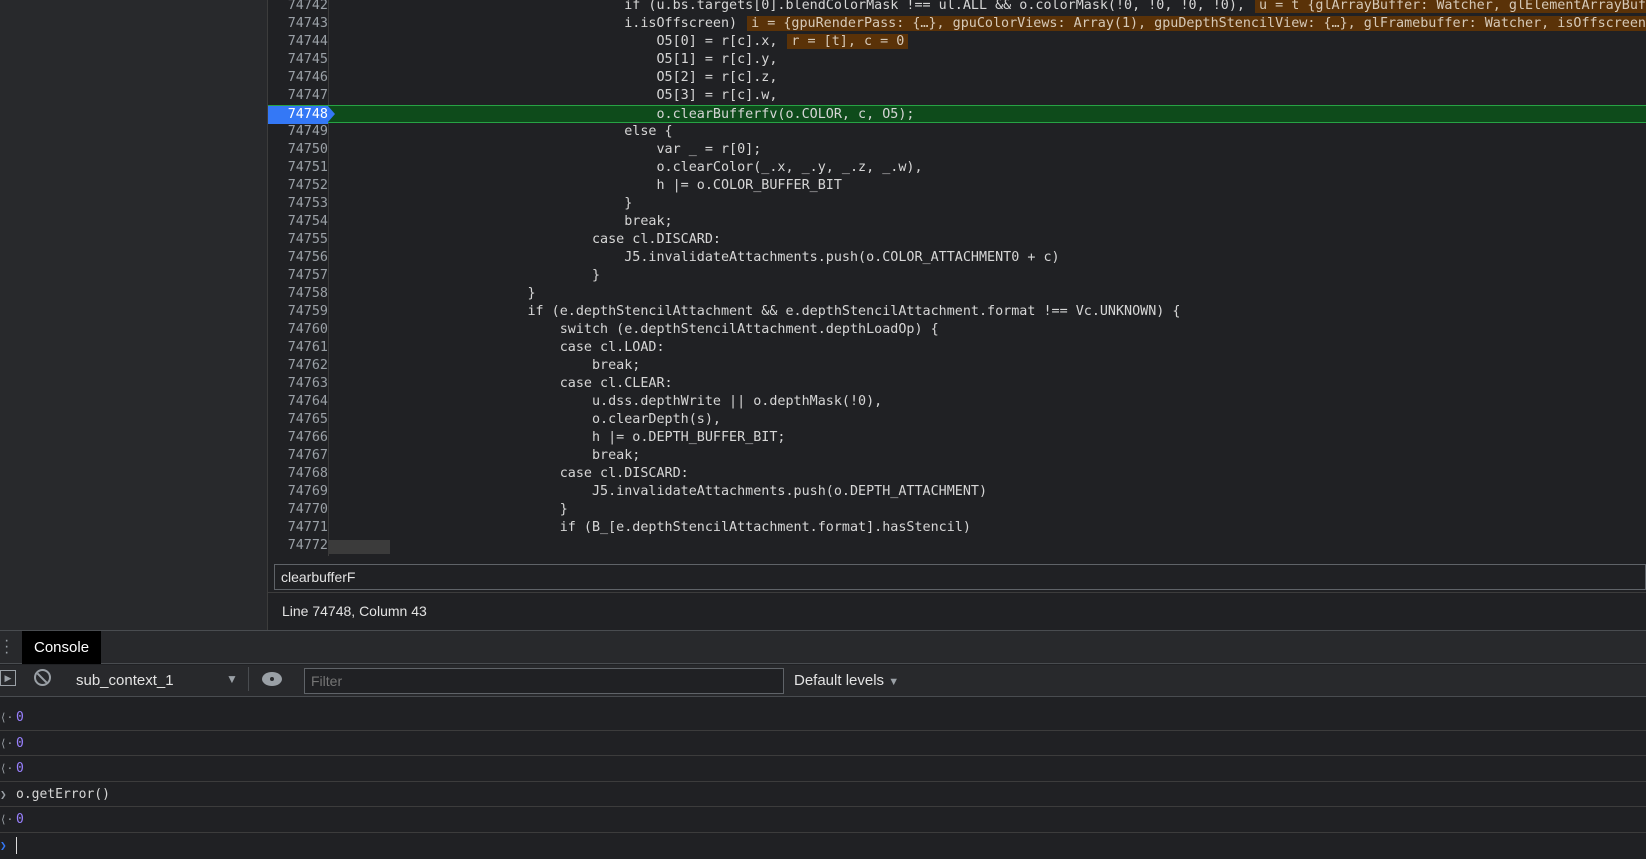  What do you see at coordinates (503, 132) in the screenshot?
I see `code-line-text-wrap: else {` at bounding box center [503, 132].